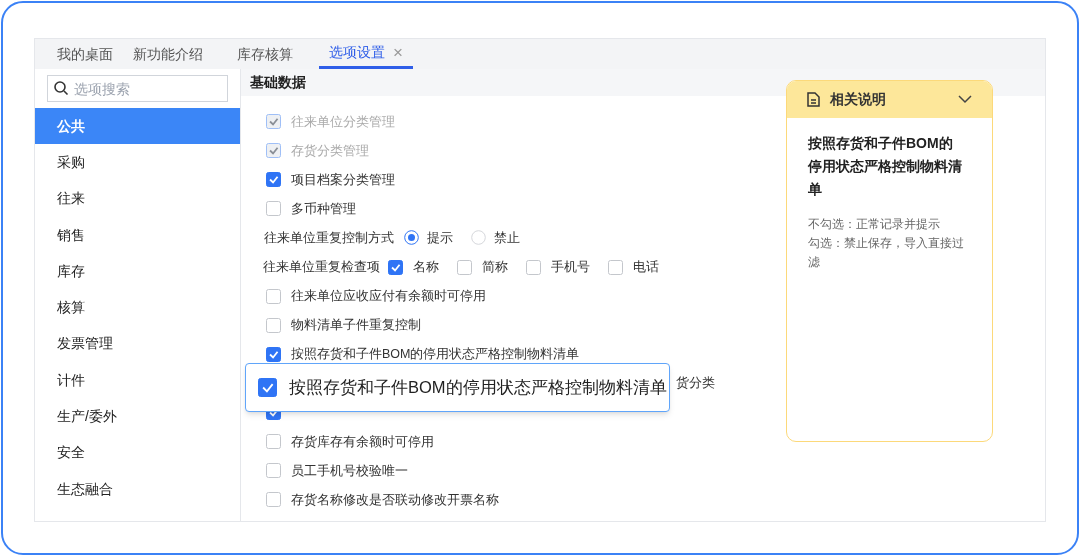 This screenshot has width=1080, height=556. What do you see at coordinates (137, 344) in the screenshot?
I see `sidebar-item: 发票管理` at bounding box center [137, 344].